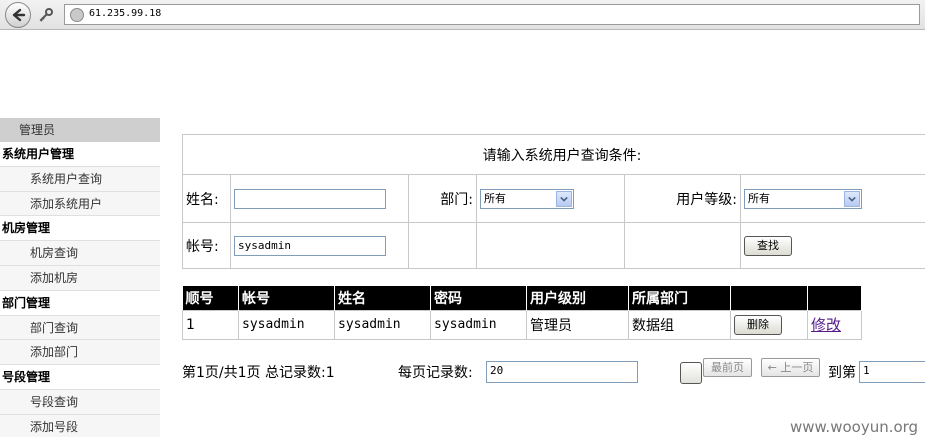 The width and height of the screenshot is (925, 437). I want to click on sidebar-item-add-machine-room: 添加机房, so click(80, 278).